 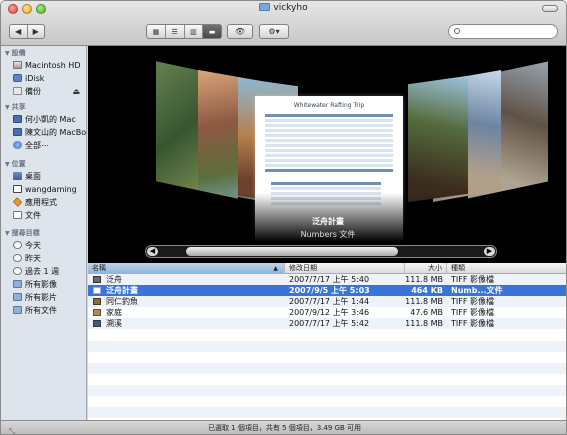 I want to click on coverflow-scrollbar: ◀ ▶, so click(x=321, y=251).